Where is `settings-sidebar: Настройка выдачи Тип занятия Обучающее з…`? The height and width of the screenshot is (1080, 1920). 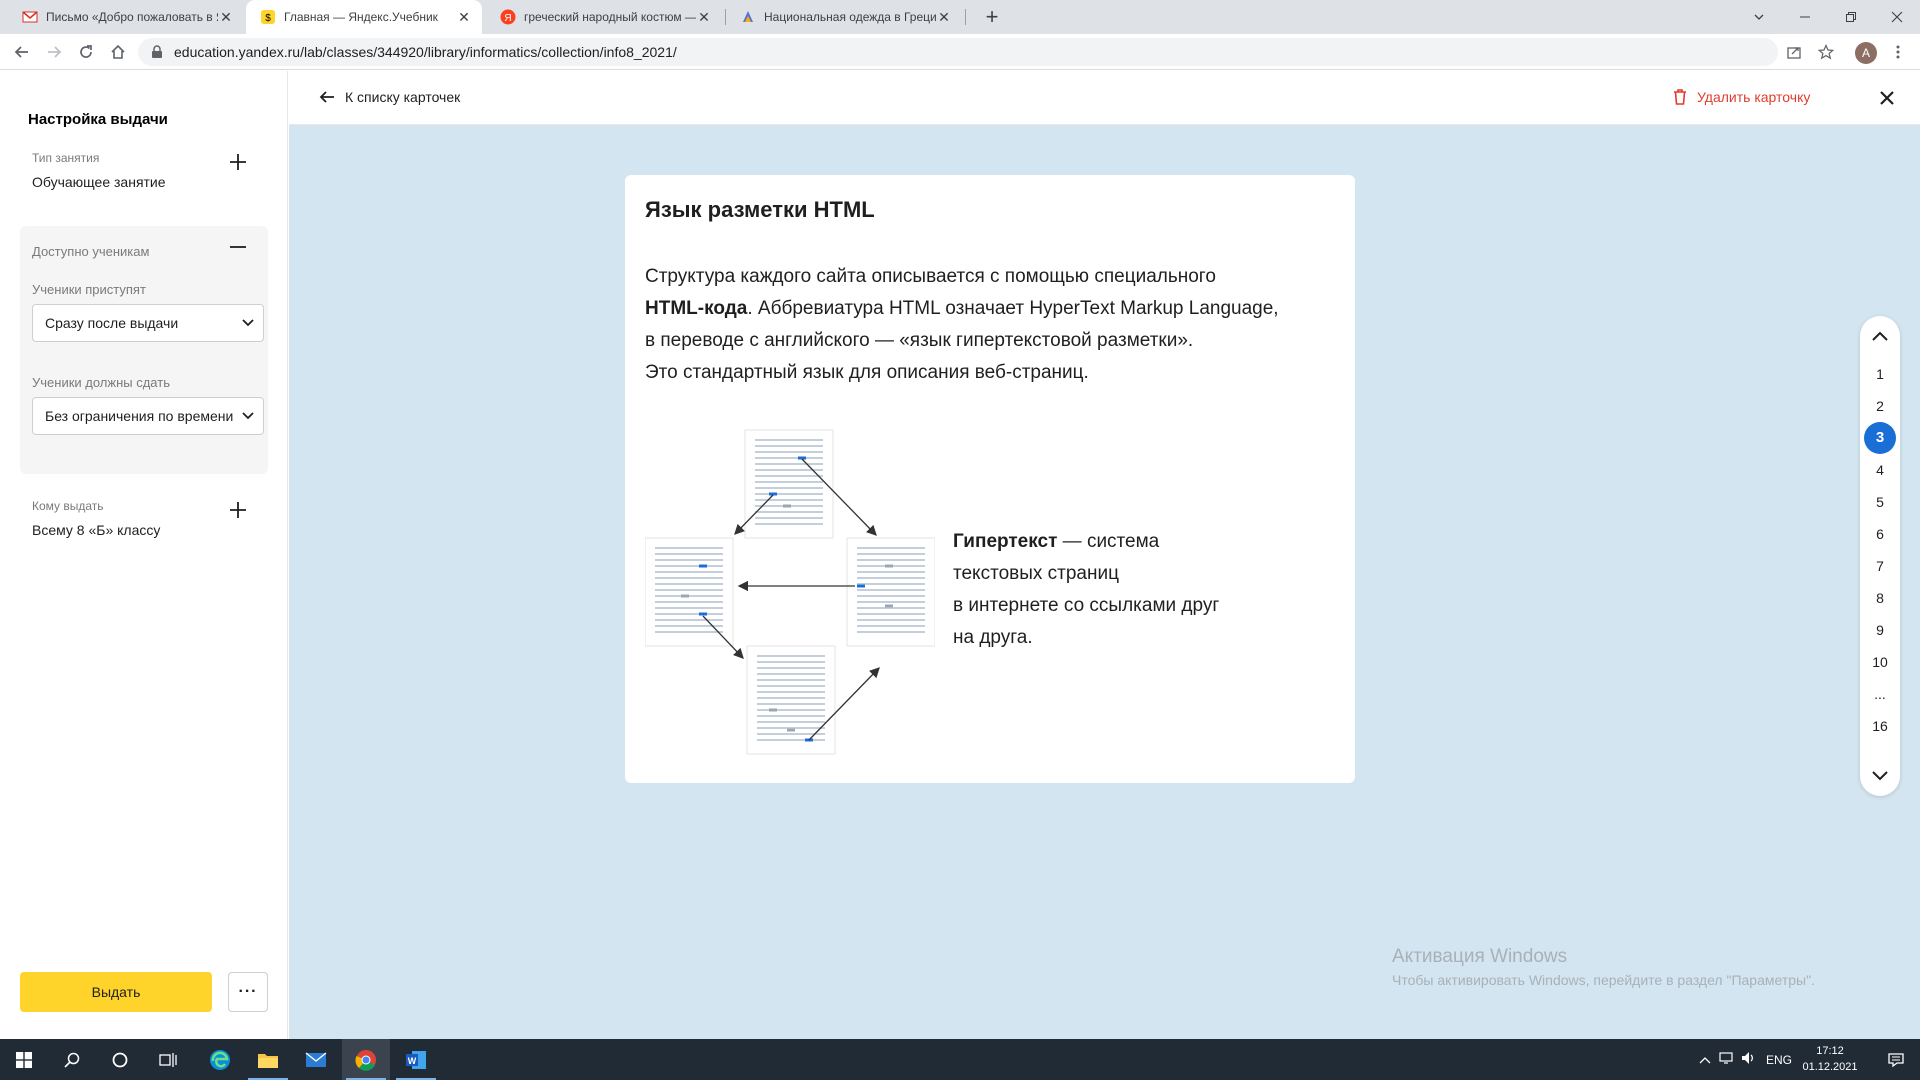
settings-sidebar: Настройка выдачи Тип занятия Обучающее з… is located at coordinates (144, 555).